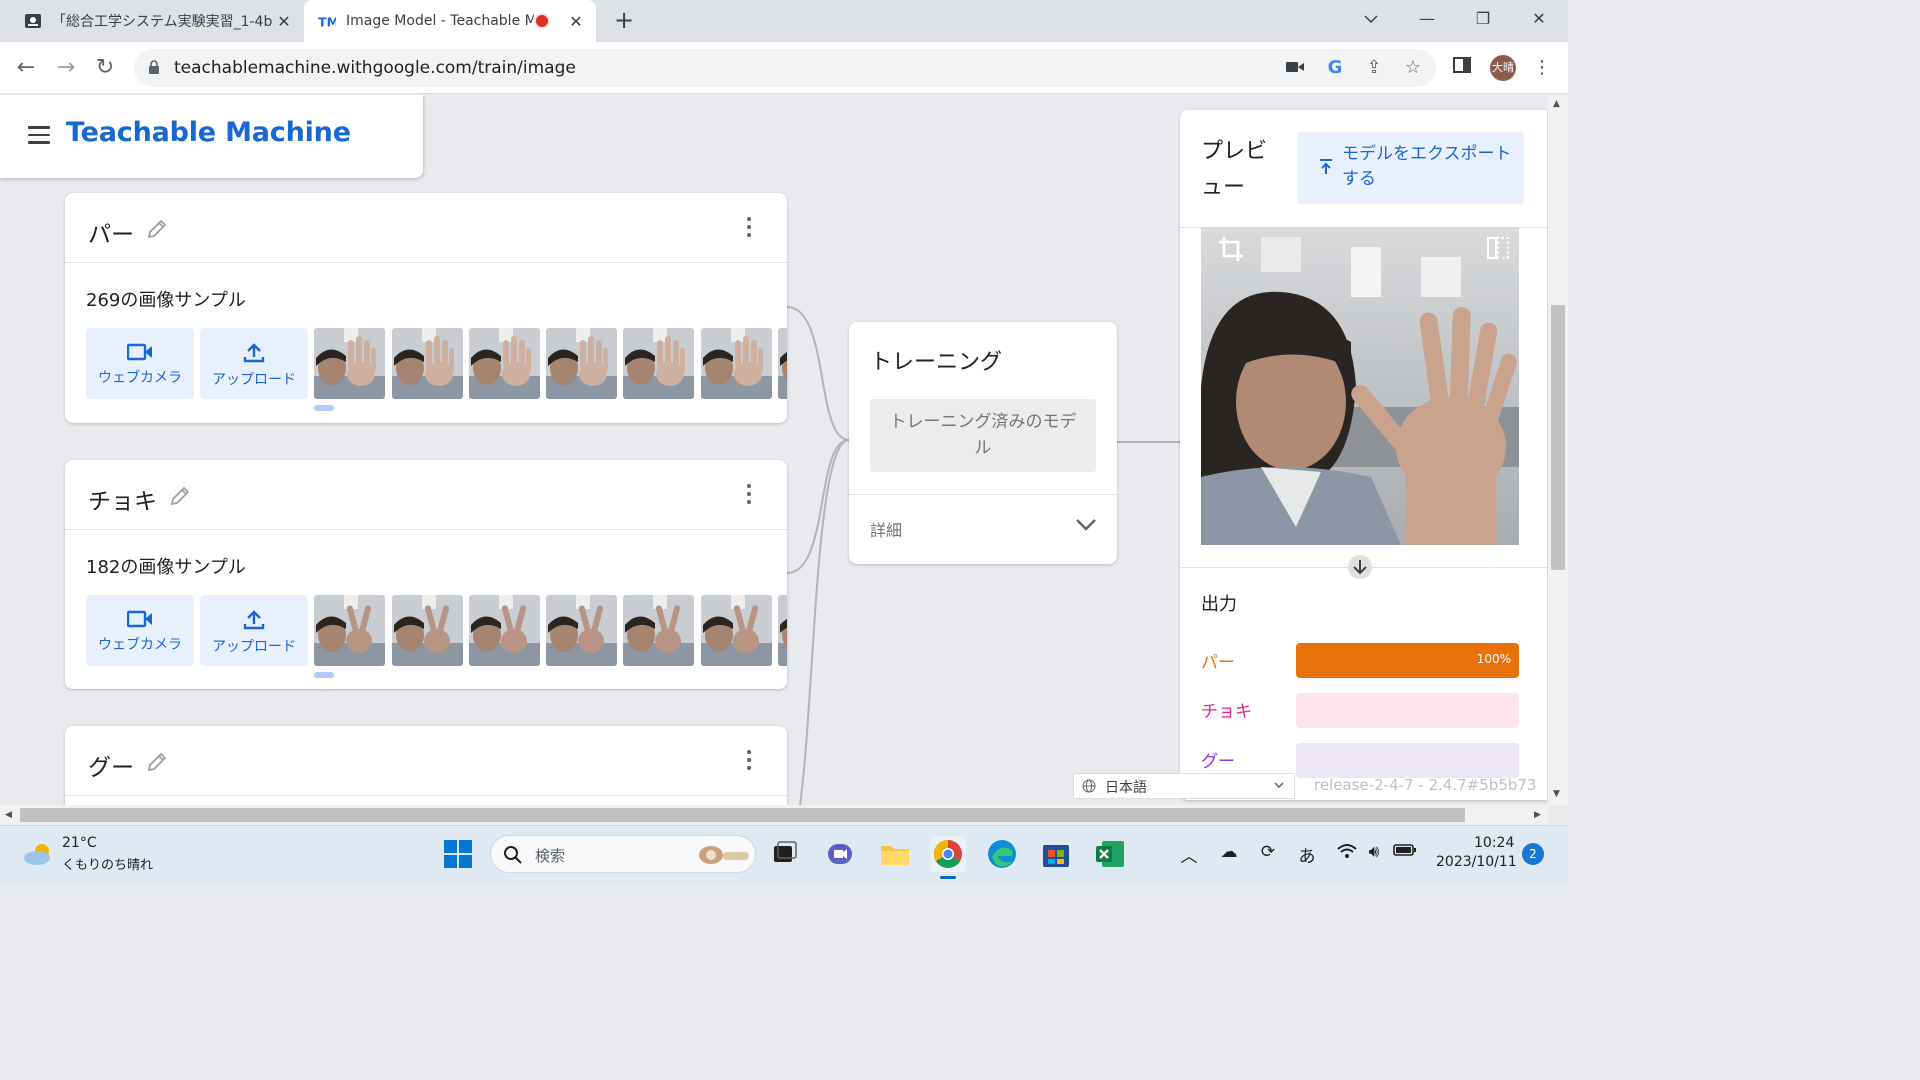 The height and width of the screenshot is (1080, 1920). I want to click on webcam-preview, so click(1360, 386).